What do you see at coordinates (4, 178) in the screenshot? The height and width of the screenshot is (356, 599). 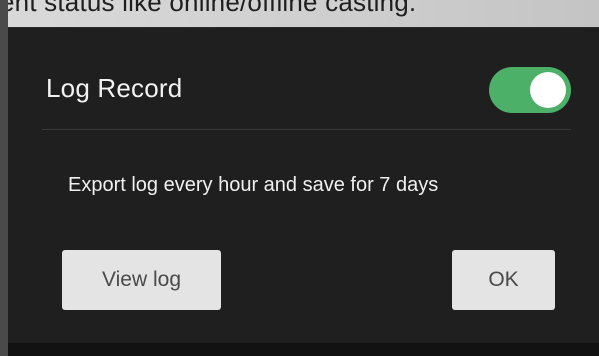 I see `left-edge-strip` at bounding box center [4, 178].